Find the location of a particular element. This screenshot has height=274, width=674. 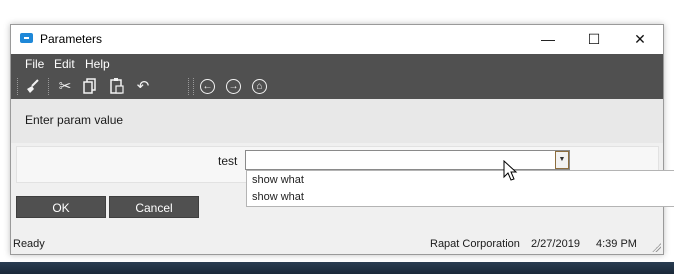

menu-bar: File Edit Help is located at coordinates (337, 64).